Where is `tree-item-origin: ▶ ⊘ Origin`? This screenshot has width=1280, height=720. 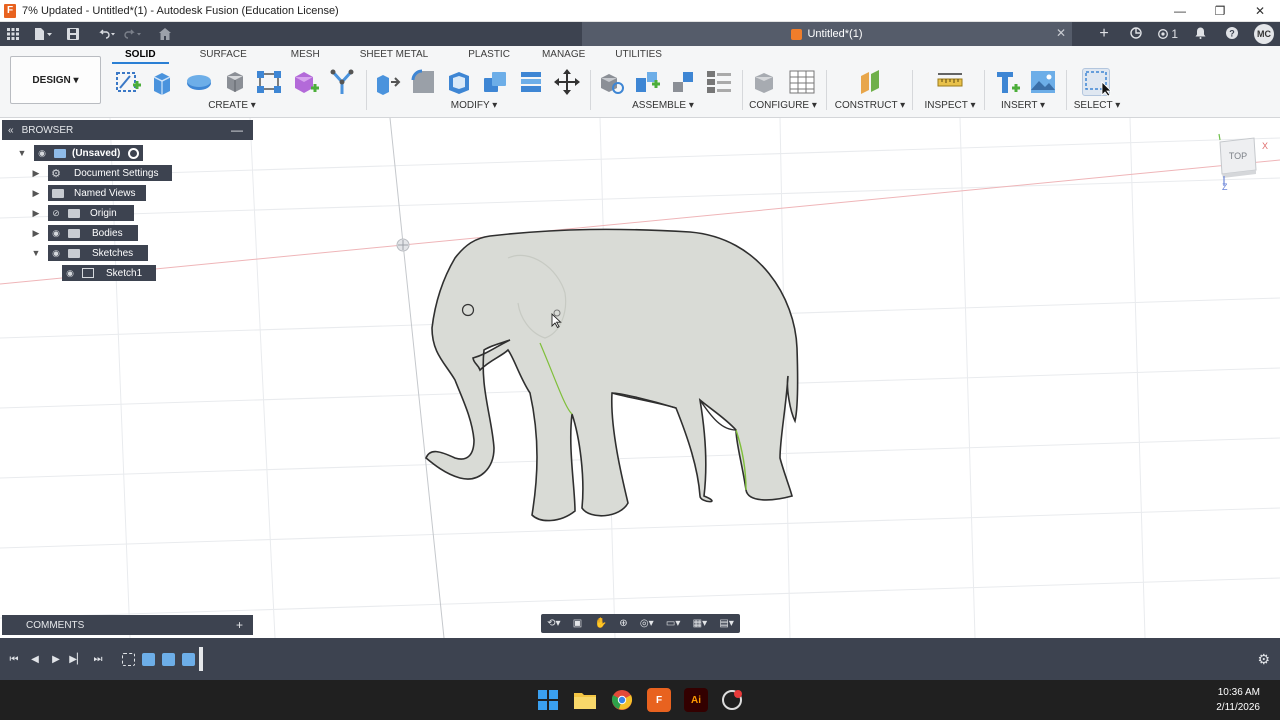
tree-item-origin: ▶ ⊘ Origin is located at coordinates (82, 213).